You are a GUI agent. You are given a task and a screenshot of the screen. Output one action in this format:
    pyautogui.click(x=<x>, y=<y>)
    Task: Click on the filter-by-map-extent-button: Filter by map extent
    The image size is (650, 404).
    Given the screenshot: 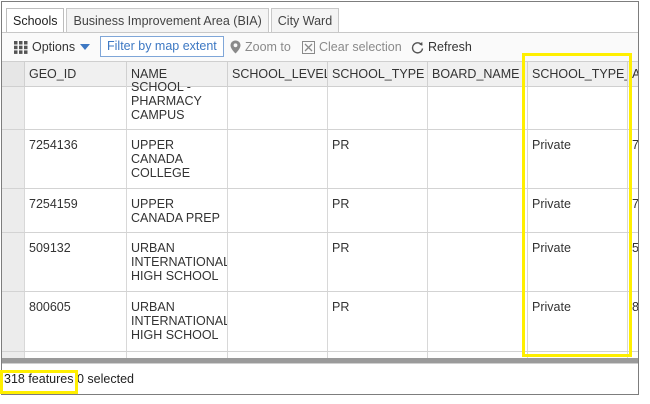 What is the action you would take?
    pyautogui.click(x=162, y=46)
    